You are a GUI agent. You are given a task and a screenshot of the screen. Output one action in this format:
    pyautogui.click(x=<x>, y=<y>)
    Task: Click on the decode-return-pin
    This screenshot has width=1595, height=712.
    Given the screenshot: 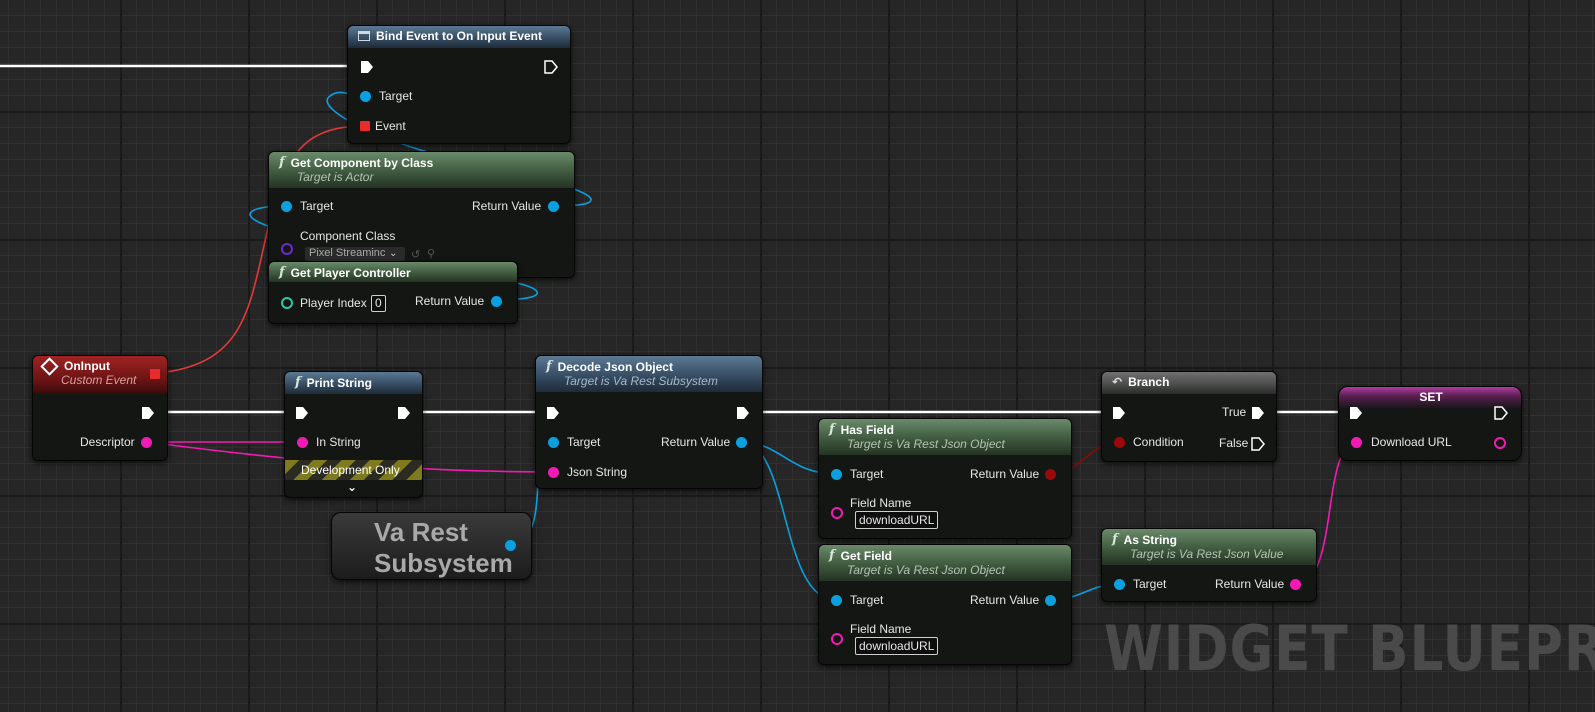 What is the action you would take?
    pyautogui.click(x=741, y=442)
    